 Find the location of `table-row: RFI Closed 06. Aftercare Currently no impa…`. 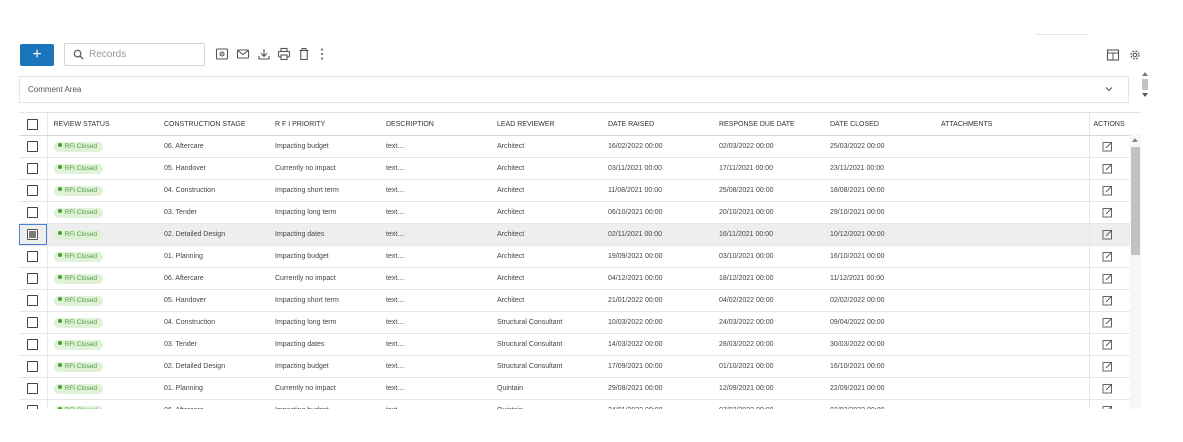

table-row: RFI Closed 06. Aftercare Currently no impa… is located at coordinates (580, 278).